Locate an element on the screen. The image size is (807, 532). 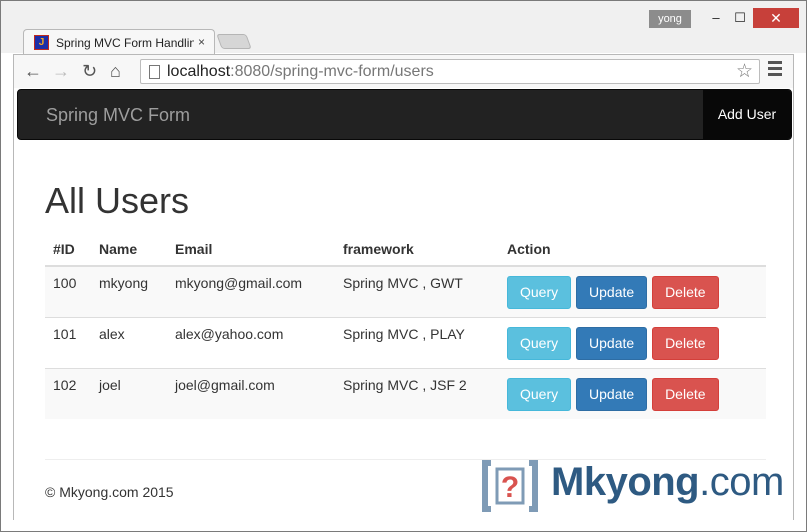
add-user-link: Add User is located at coordinates (747, 114).